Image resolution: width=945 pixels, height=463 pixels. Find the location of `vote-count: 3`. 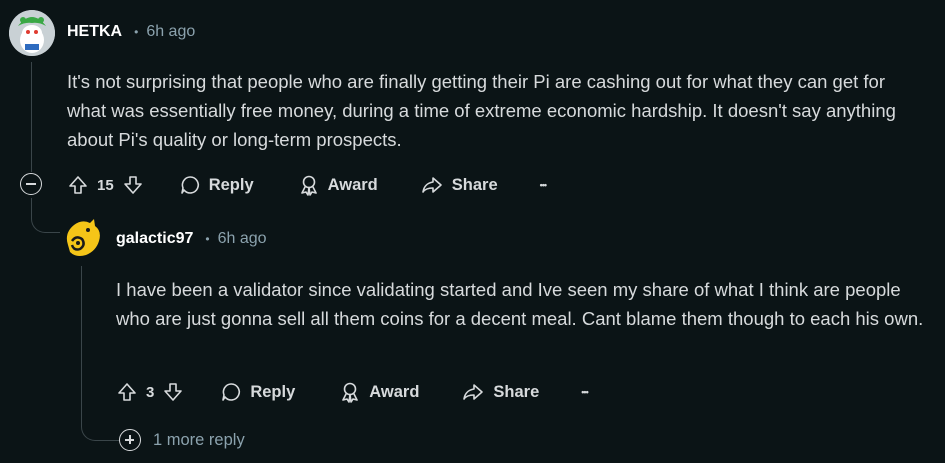

vote-count: 3 is located at coordinates (150, 392).